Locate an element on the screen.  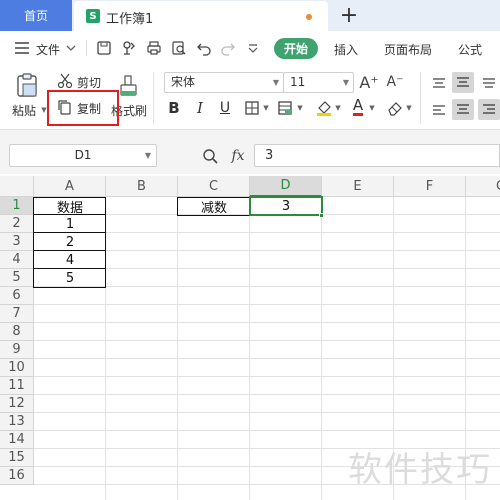
column-header-f: F is located at coordinates (430, 186).